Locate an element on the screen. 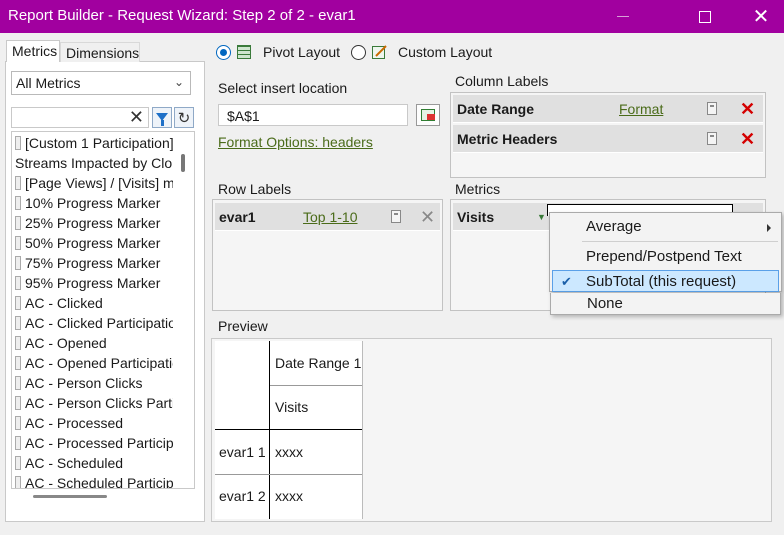 Image resolution: width=784 pixels, height=535 pixels. row-top-link: Top 1-10 is located at coordinates (330, 217).